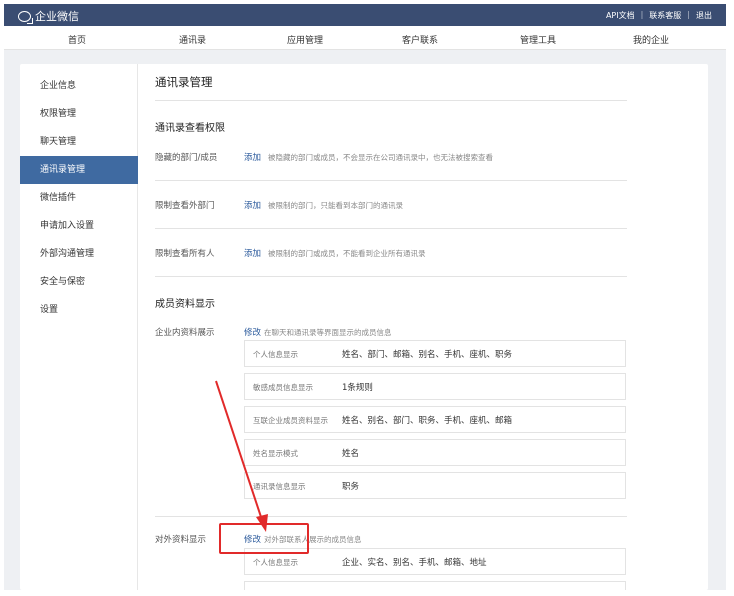 This screenshot has height=596, width=734. I want to click on sidebar-item-chat-management: 聊天管理, so click(79, 142).